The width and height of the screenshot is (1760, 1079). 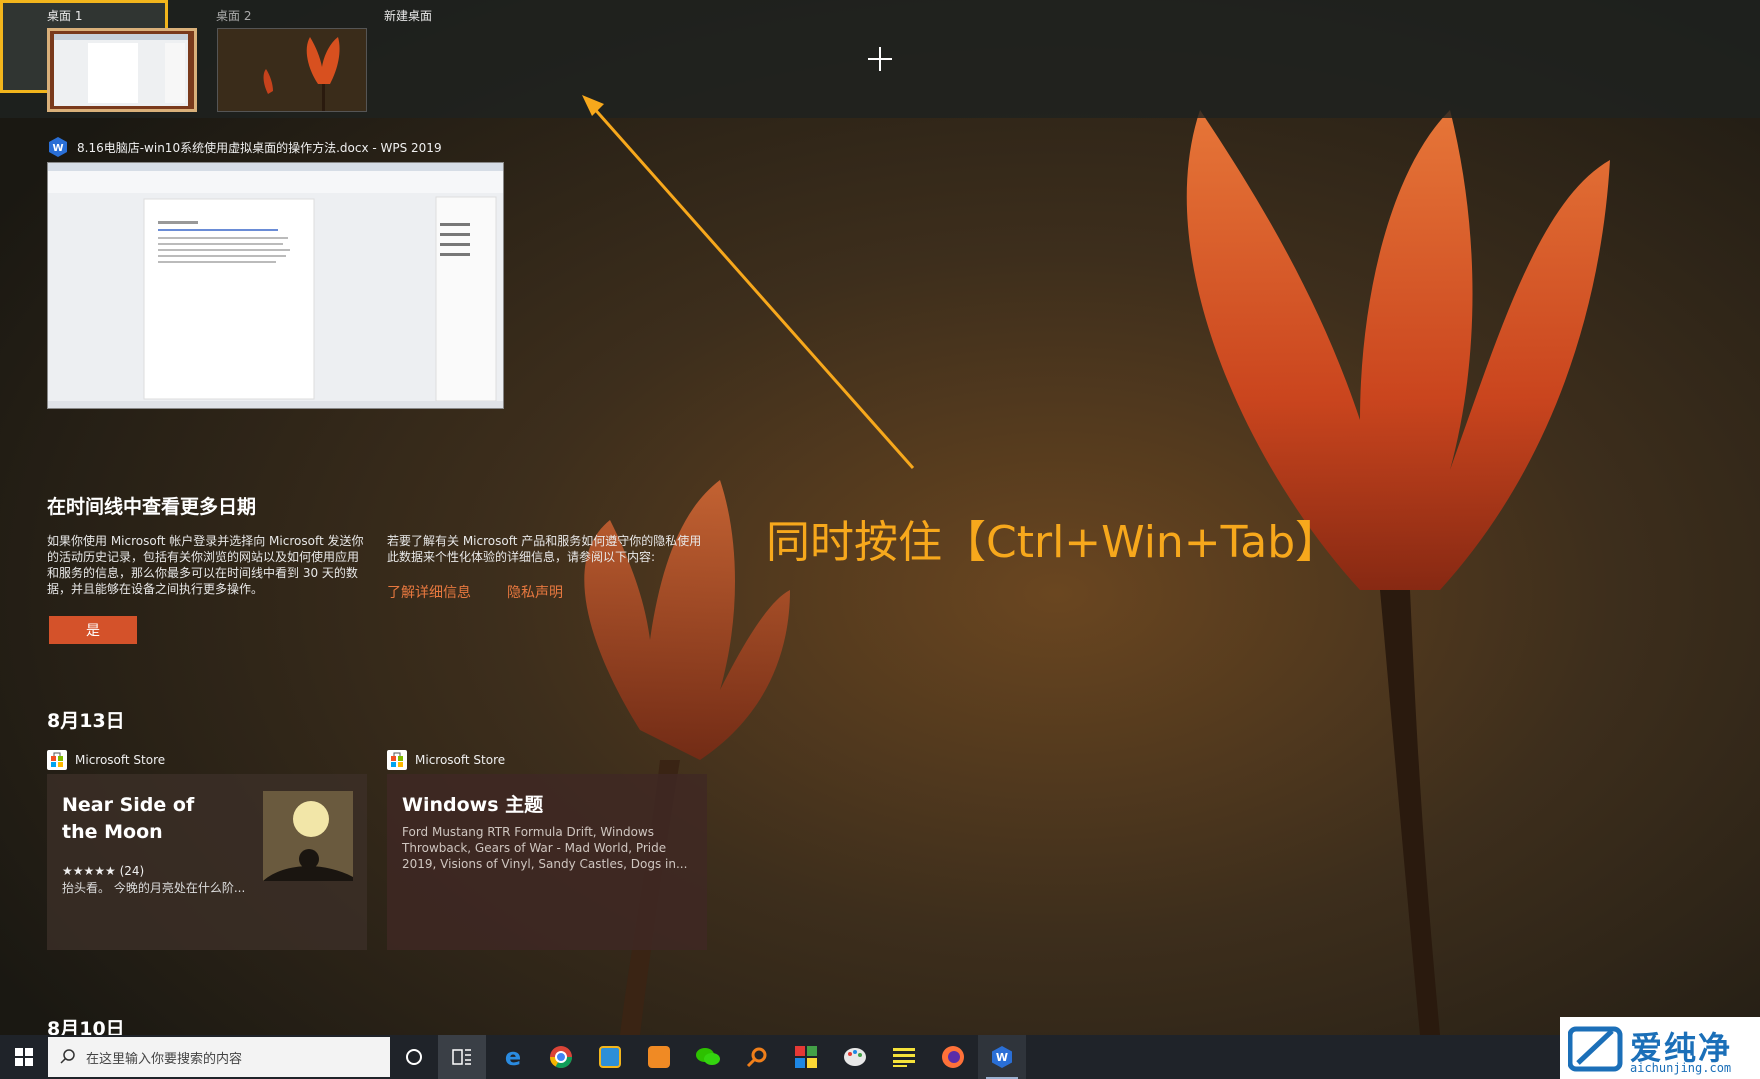 I want to click on search-app-icon, so click(x=756, y=1057).